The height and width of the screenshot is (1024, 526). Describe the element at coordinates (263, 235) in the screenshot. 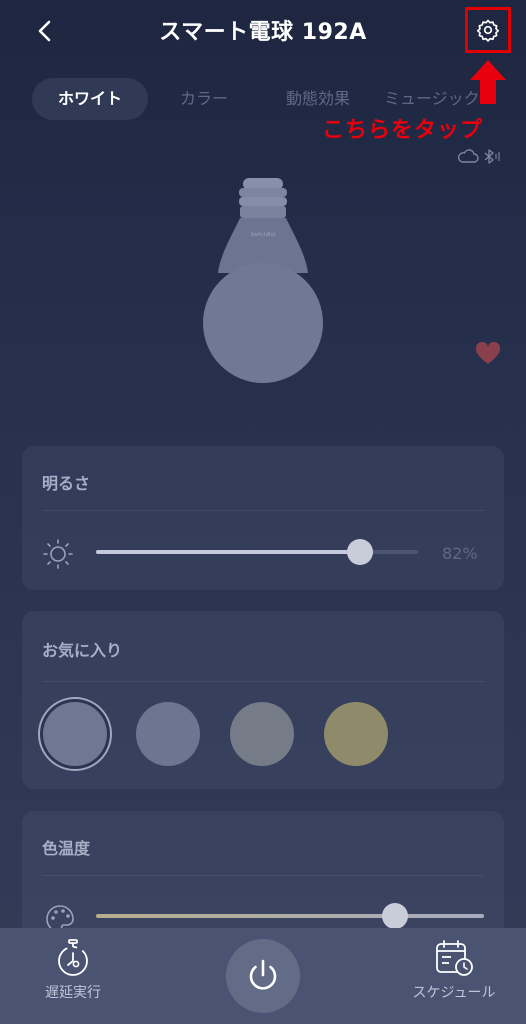

I see `bulb-brand-text: SwitchBot` at that location.